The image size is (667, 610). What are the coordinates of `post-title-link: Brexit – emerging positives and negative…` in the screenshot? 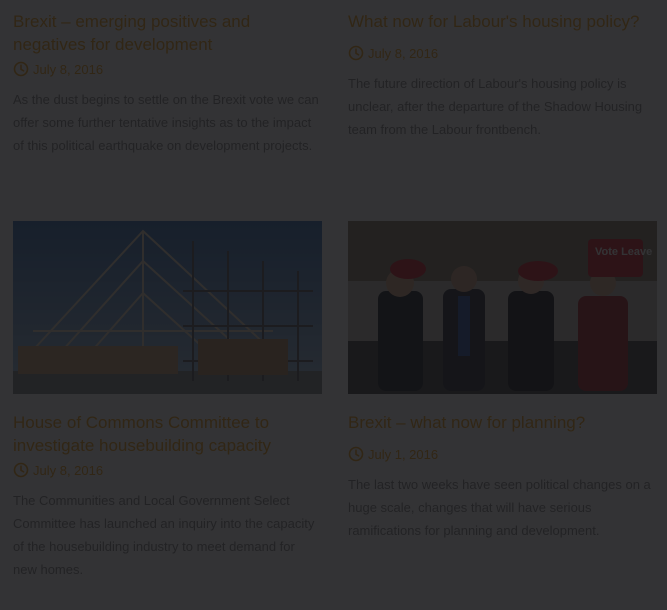 It's located at (167, 33).